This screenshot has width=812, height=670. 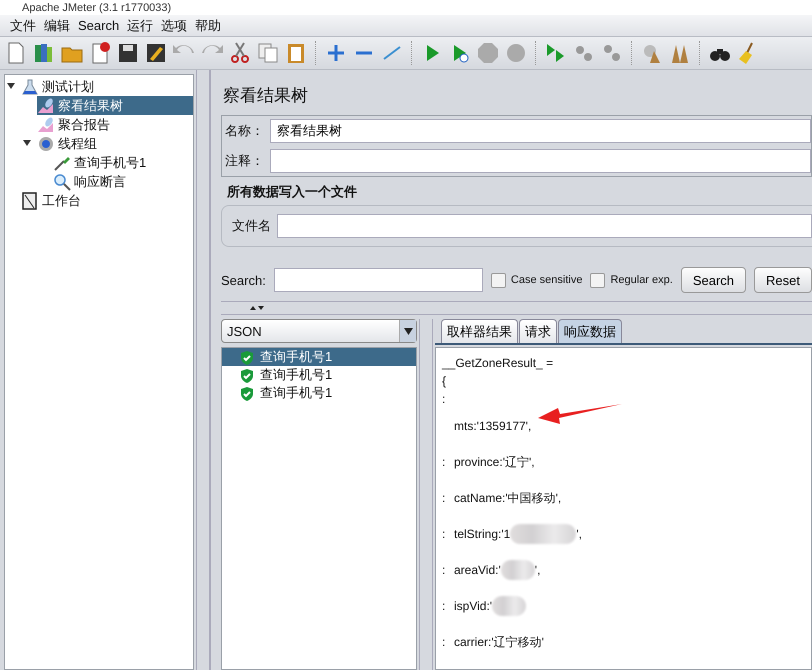 What do you see at coordinates (68, 87) in the screenshot?
I see `tree-item: 测试计划` at bounding box center [68, 87].